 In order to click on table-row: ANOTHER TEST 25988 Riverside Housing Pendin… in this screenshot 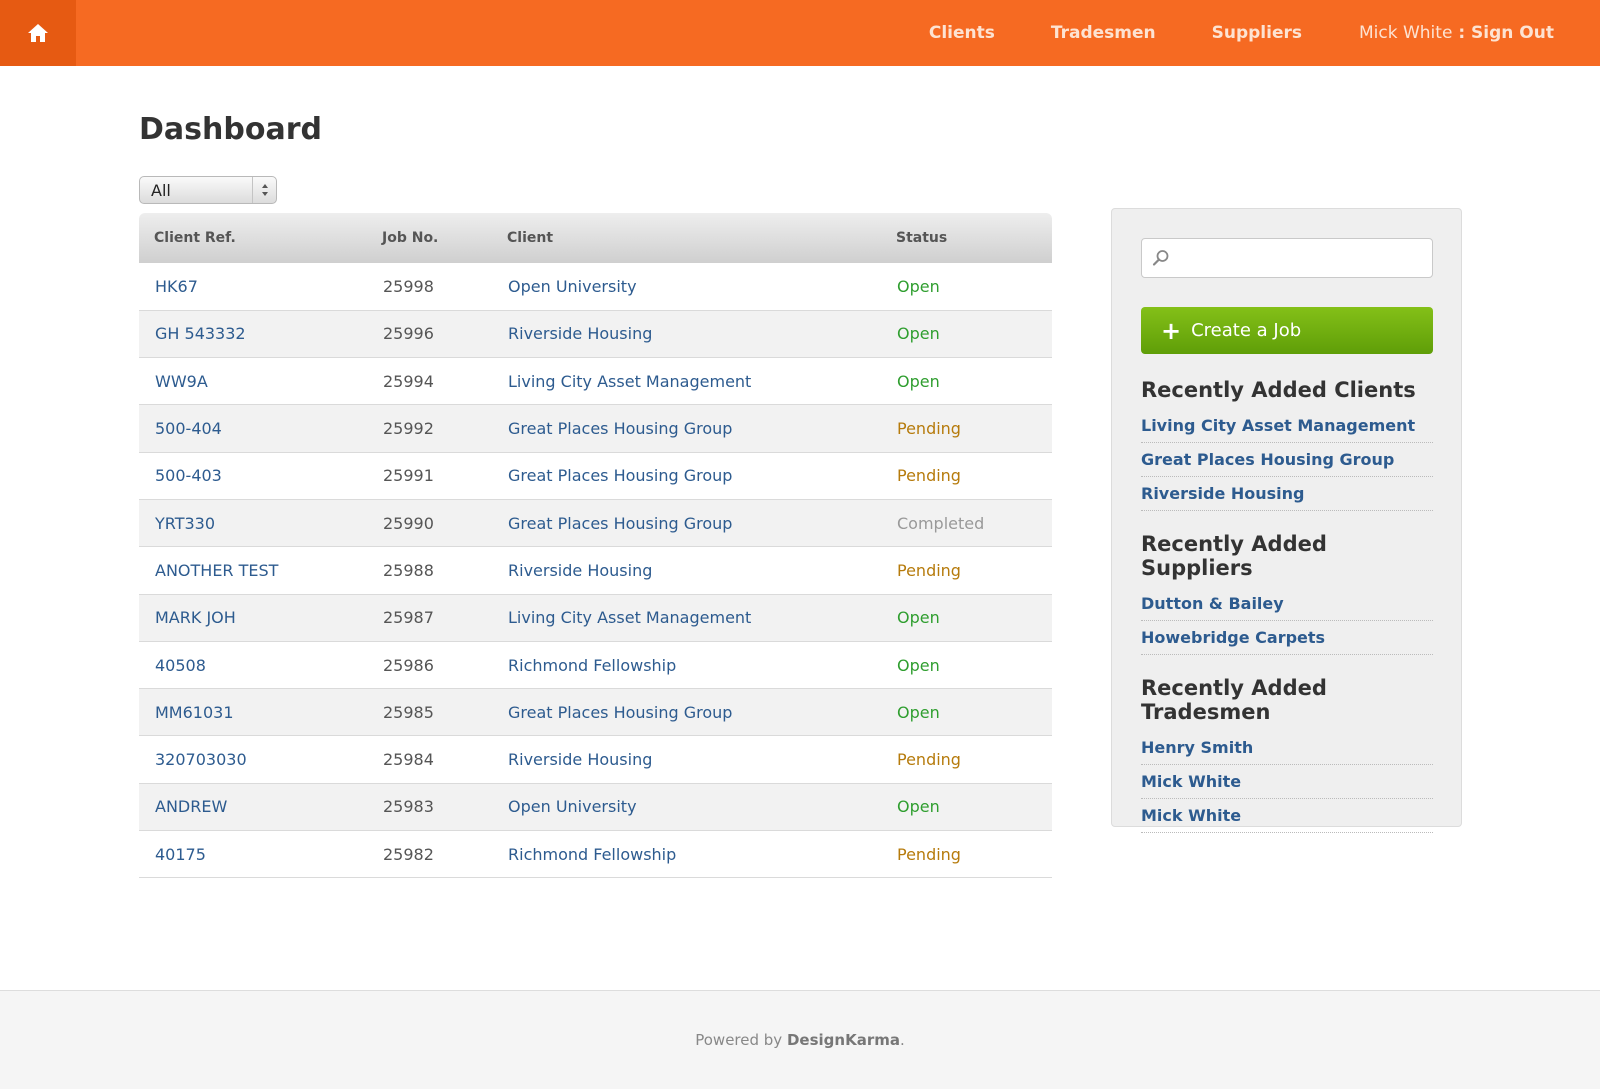, I will do `click(595, 570)`.